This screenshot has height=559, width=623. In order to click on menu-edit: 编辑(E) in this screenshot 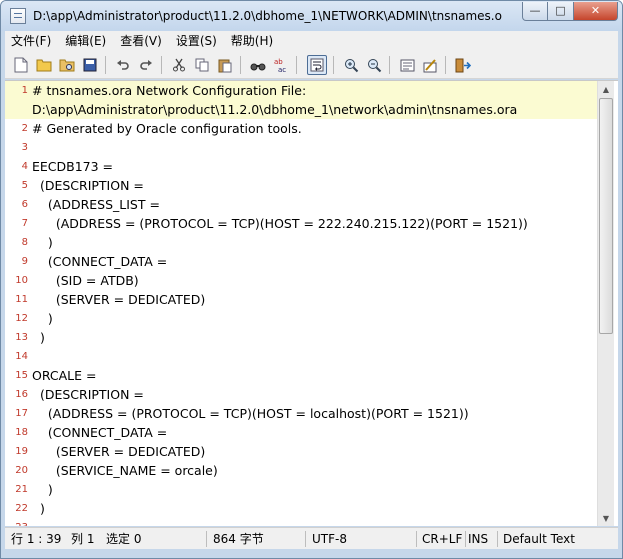, I will do `click(85, 41)`.